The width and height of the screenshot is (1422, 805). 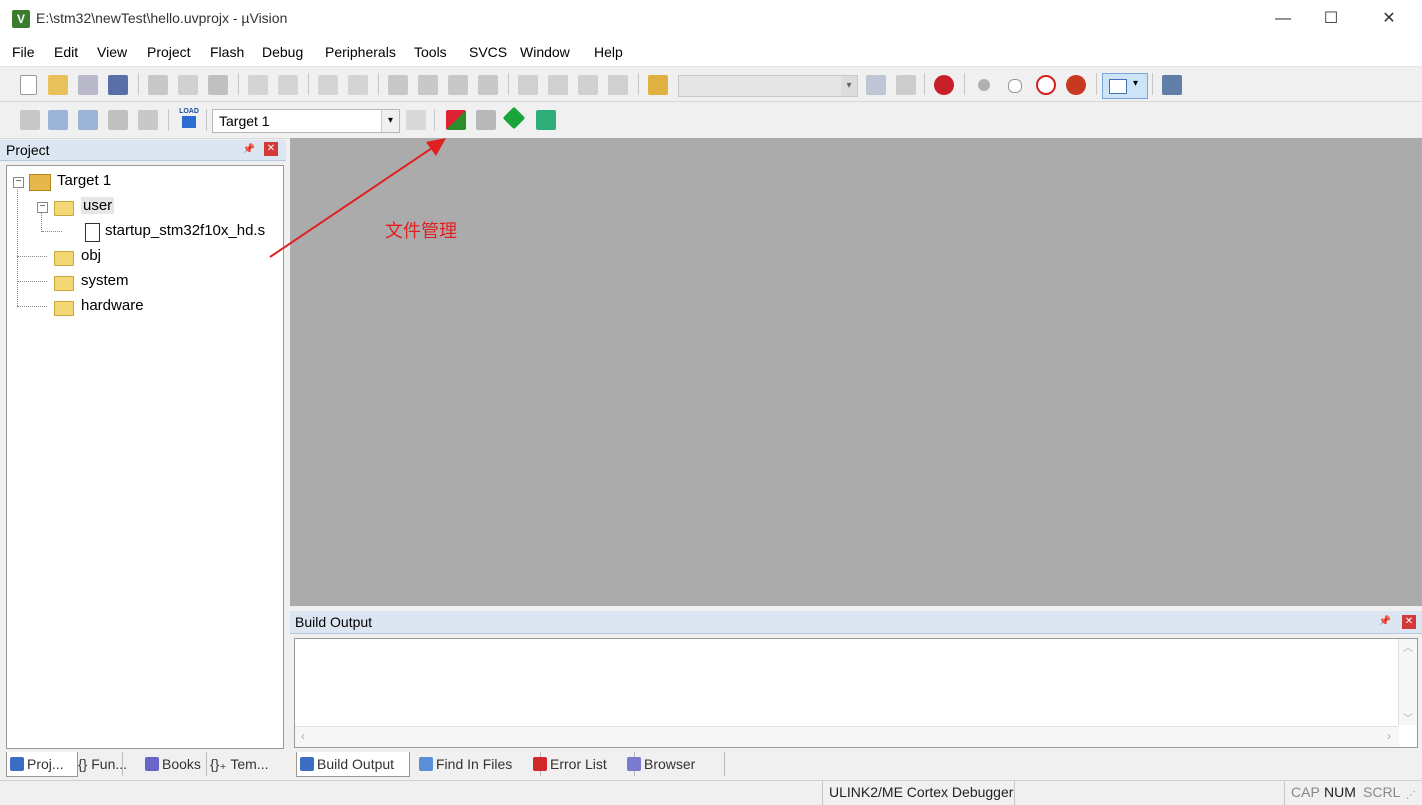 I want to click on breakpoint-disable-all-icon, so click(x=1046, y=85).